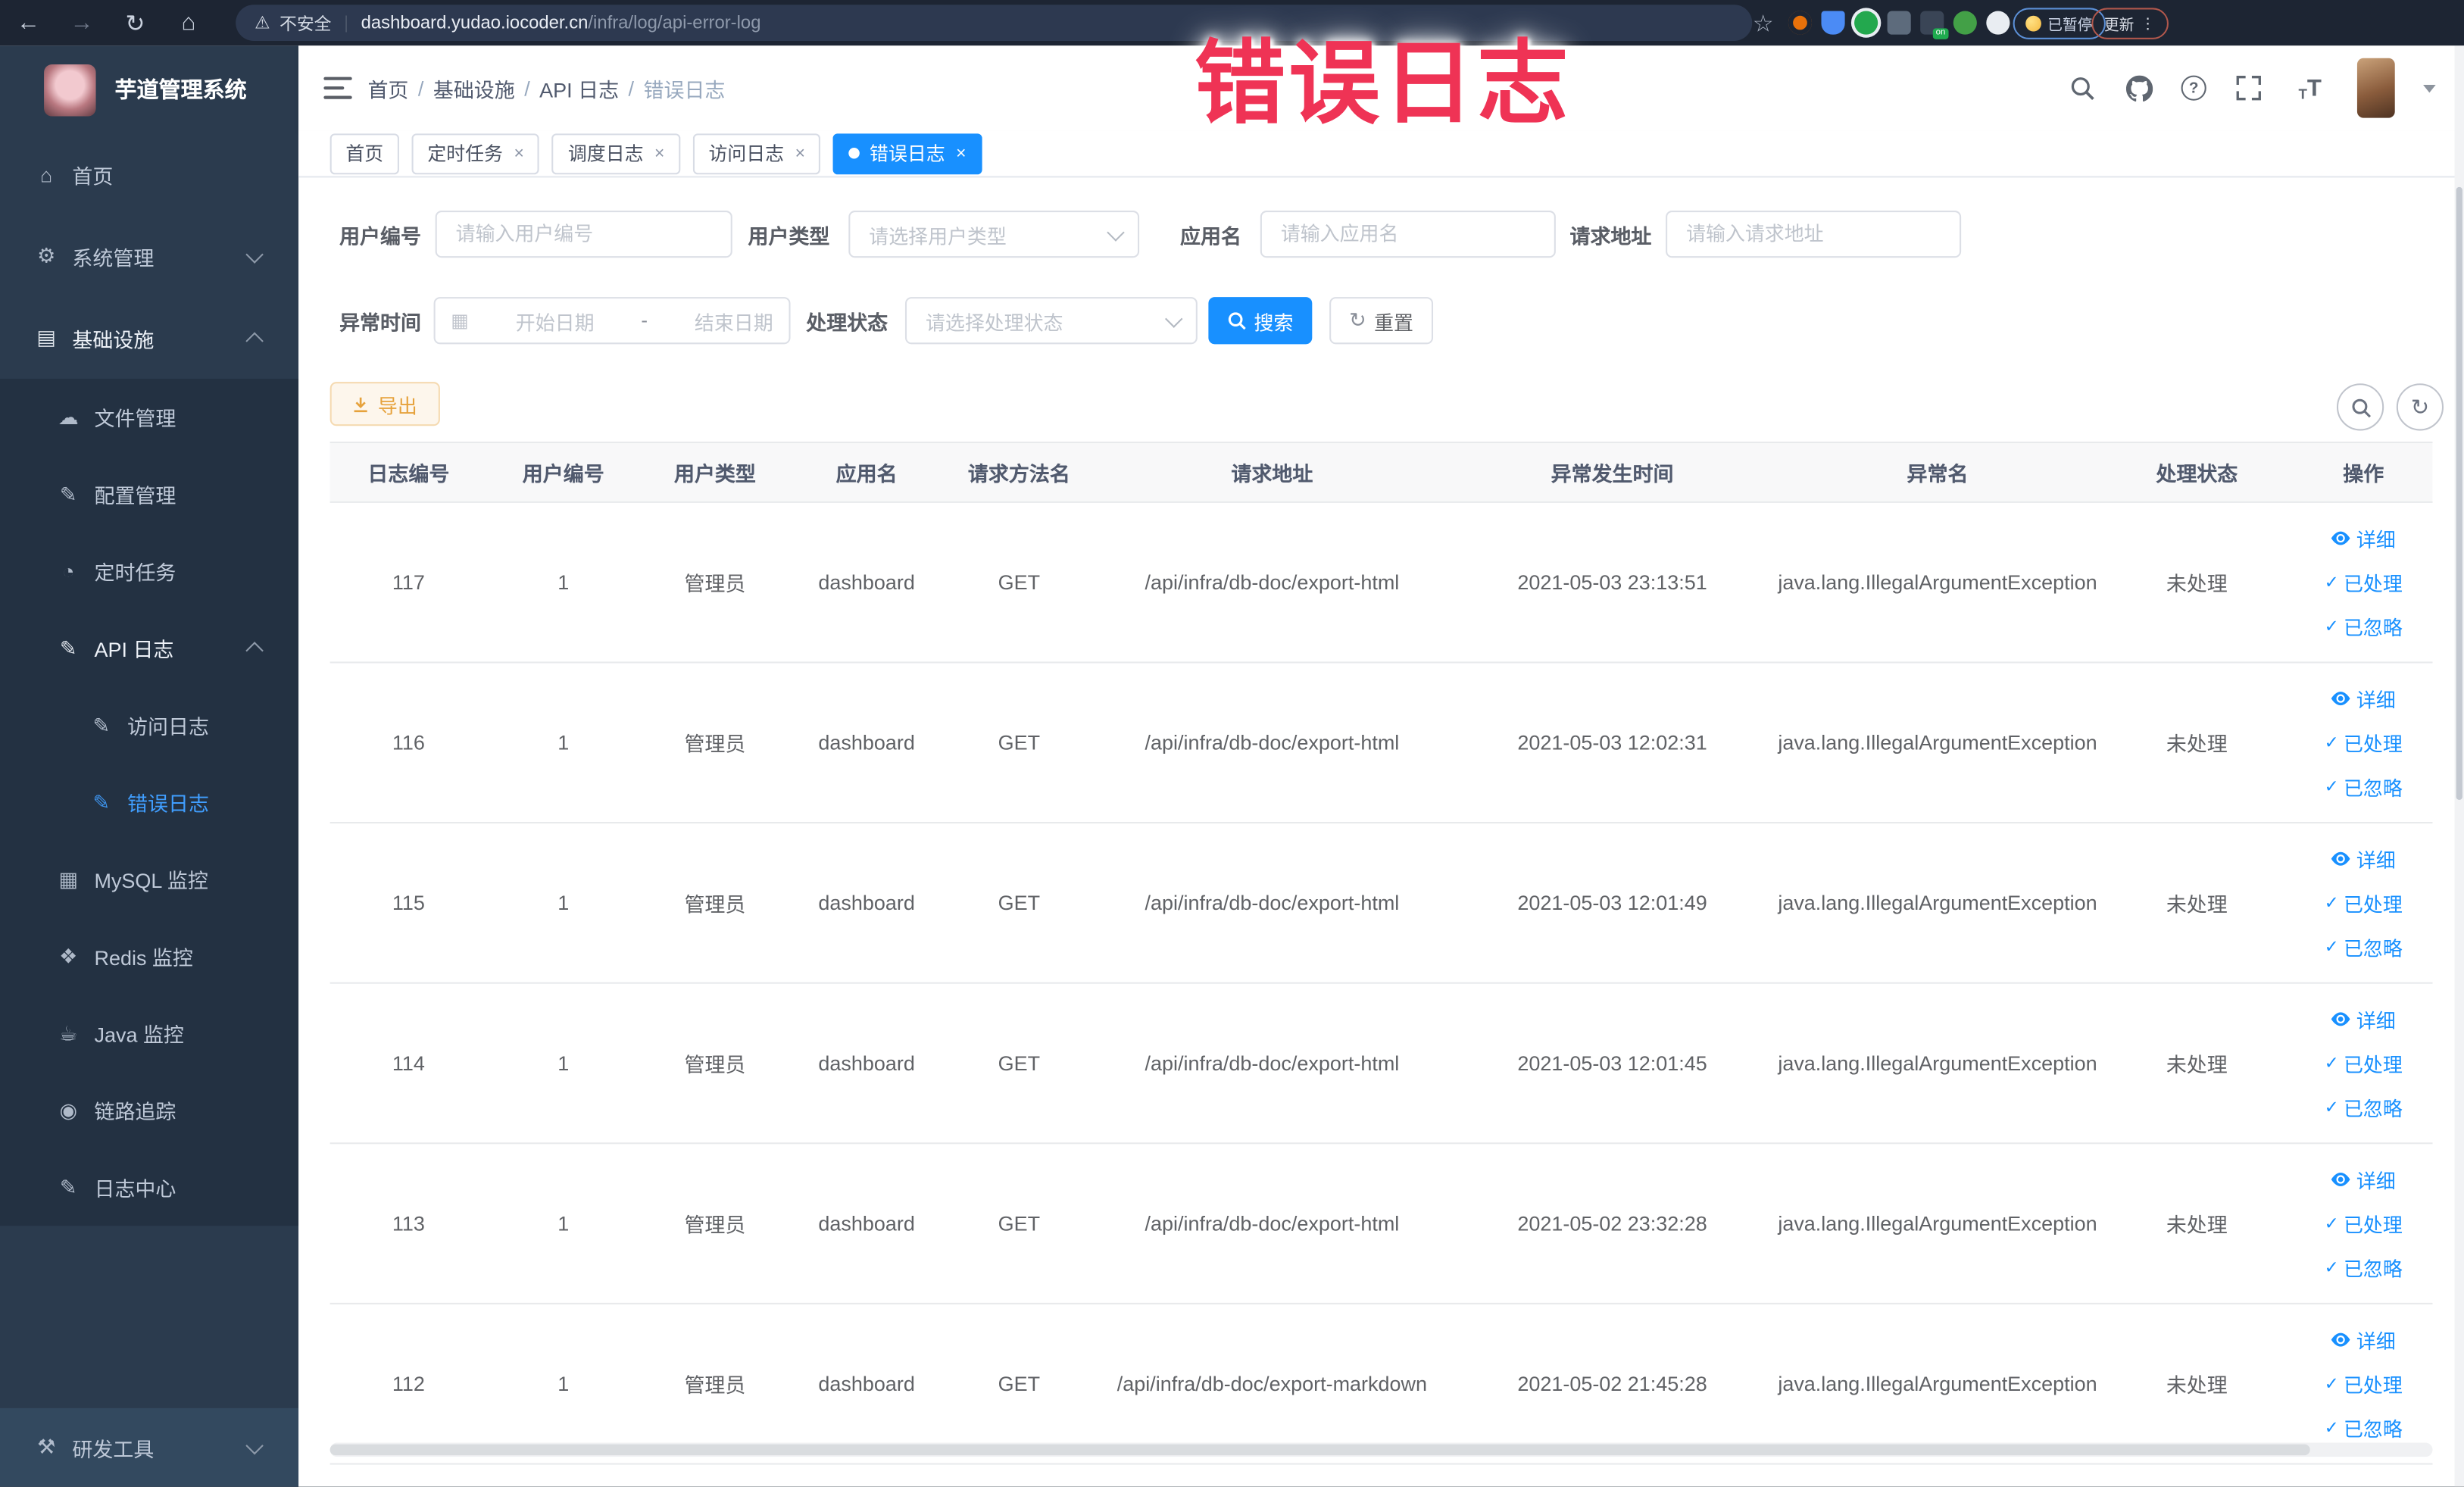 The image size is (2464, 1487). What do you see at coordinates (1866, 23) in the screenshot?
I see `extension-green-circle` at bounding box center [1866, 23].